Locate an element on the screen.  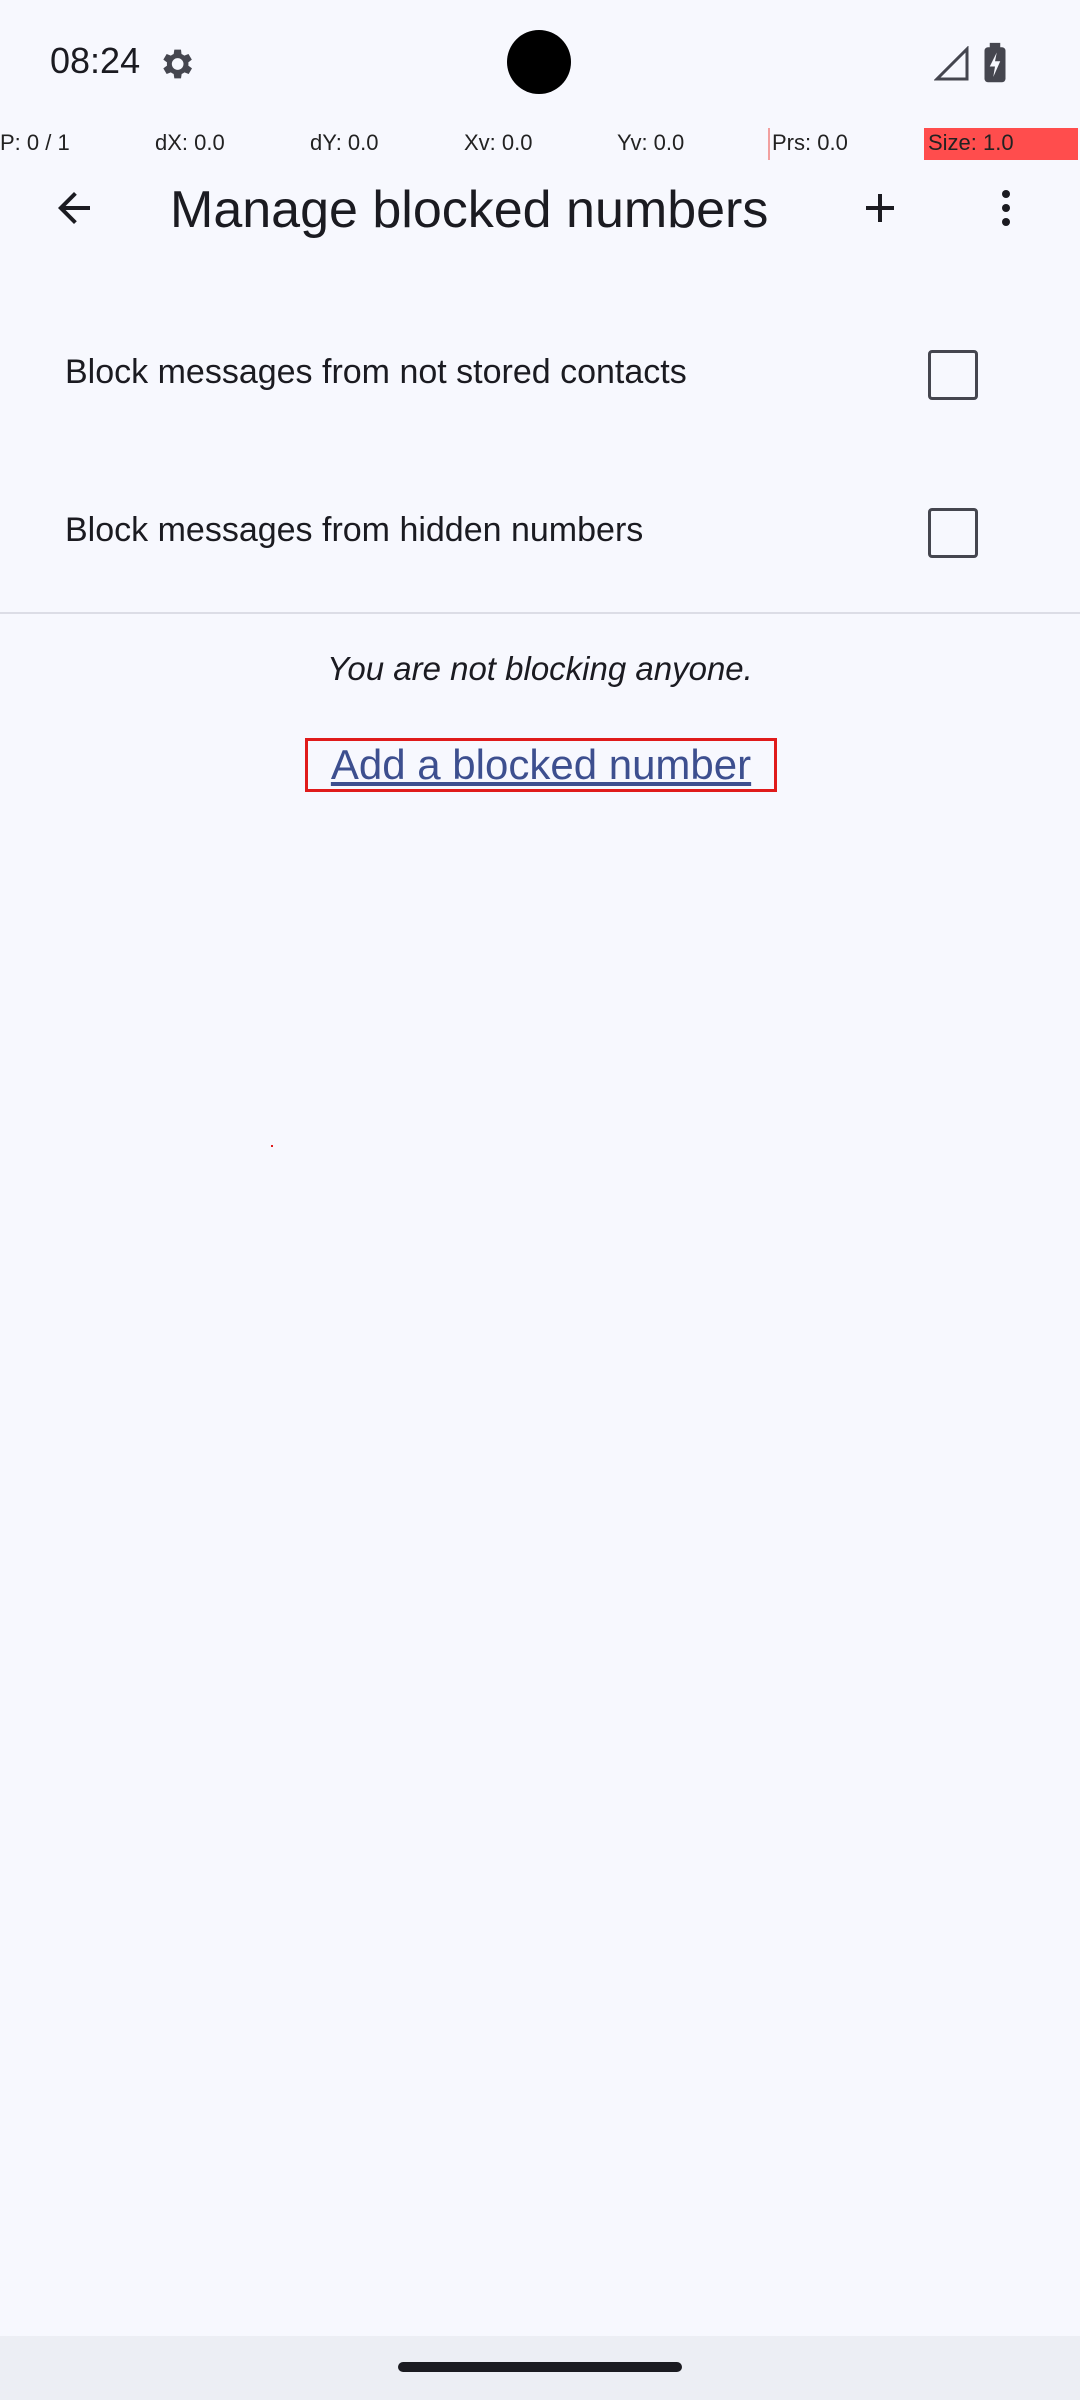
cell-signal-icon is located at coordinates (951, 63).